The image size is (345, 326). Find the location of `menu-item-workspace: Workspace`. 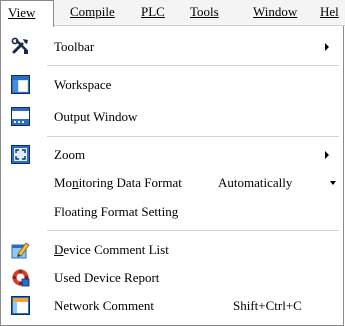

menu-item-workspace: Workspace is located at coordinates (172, 85).